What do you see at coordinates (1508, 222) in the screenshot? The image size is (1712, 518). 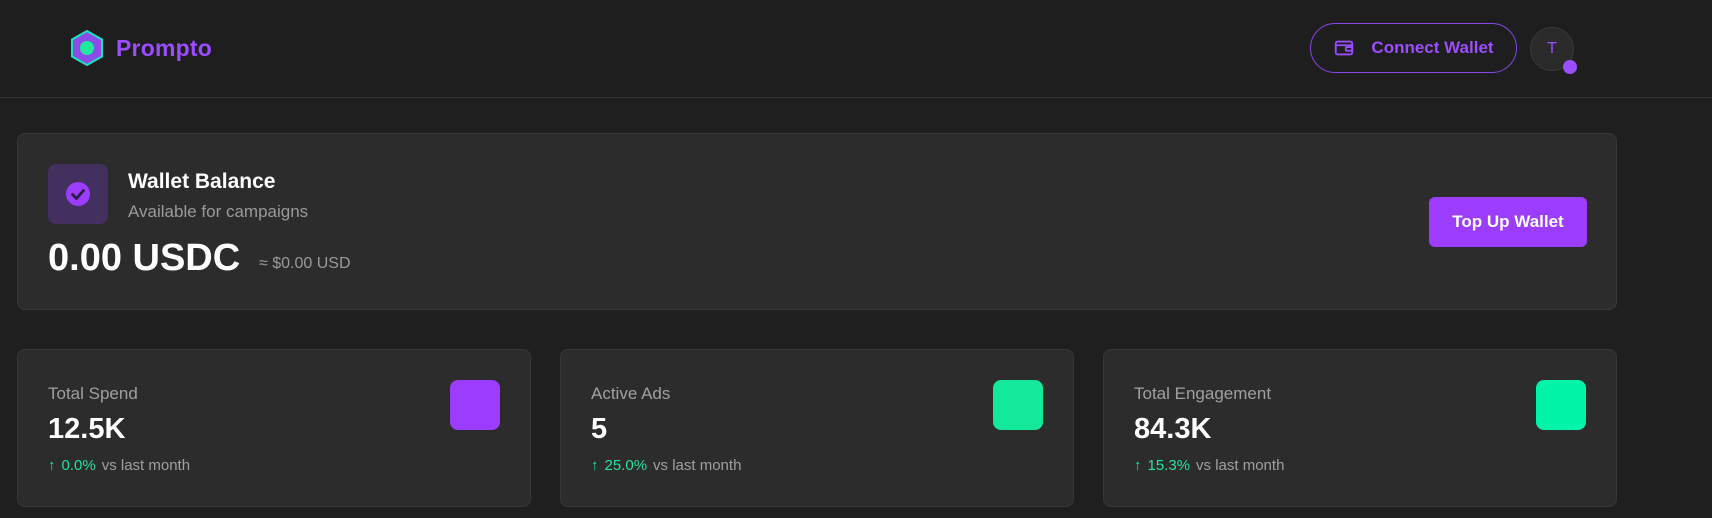 I see `top-up-wallet-button: Top Up Wallet` at bounding box center [1508, 222].